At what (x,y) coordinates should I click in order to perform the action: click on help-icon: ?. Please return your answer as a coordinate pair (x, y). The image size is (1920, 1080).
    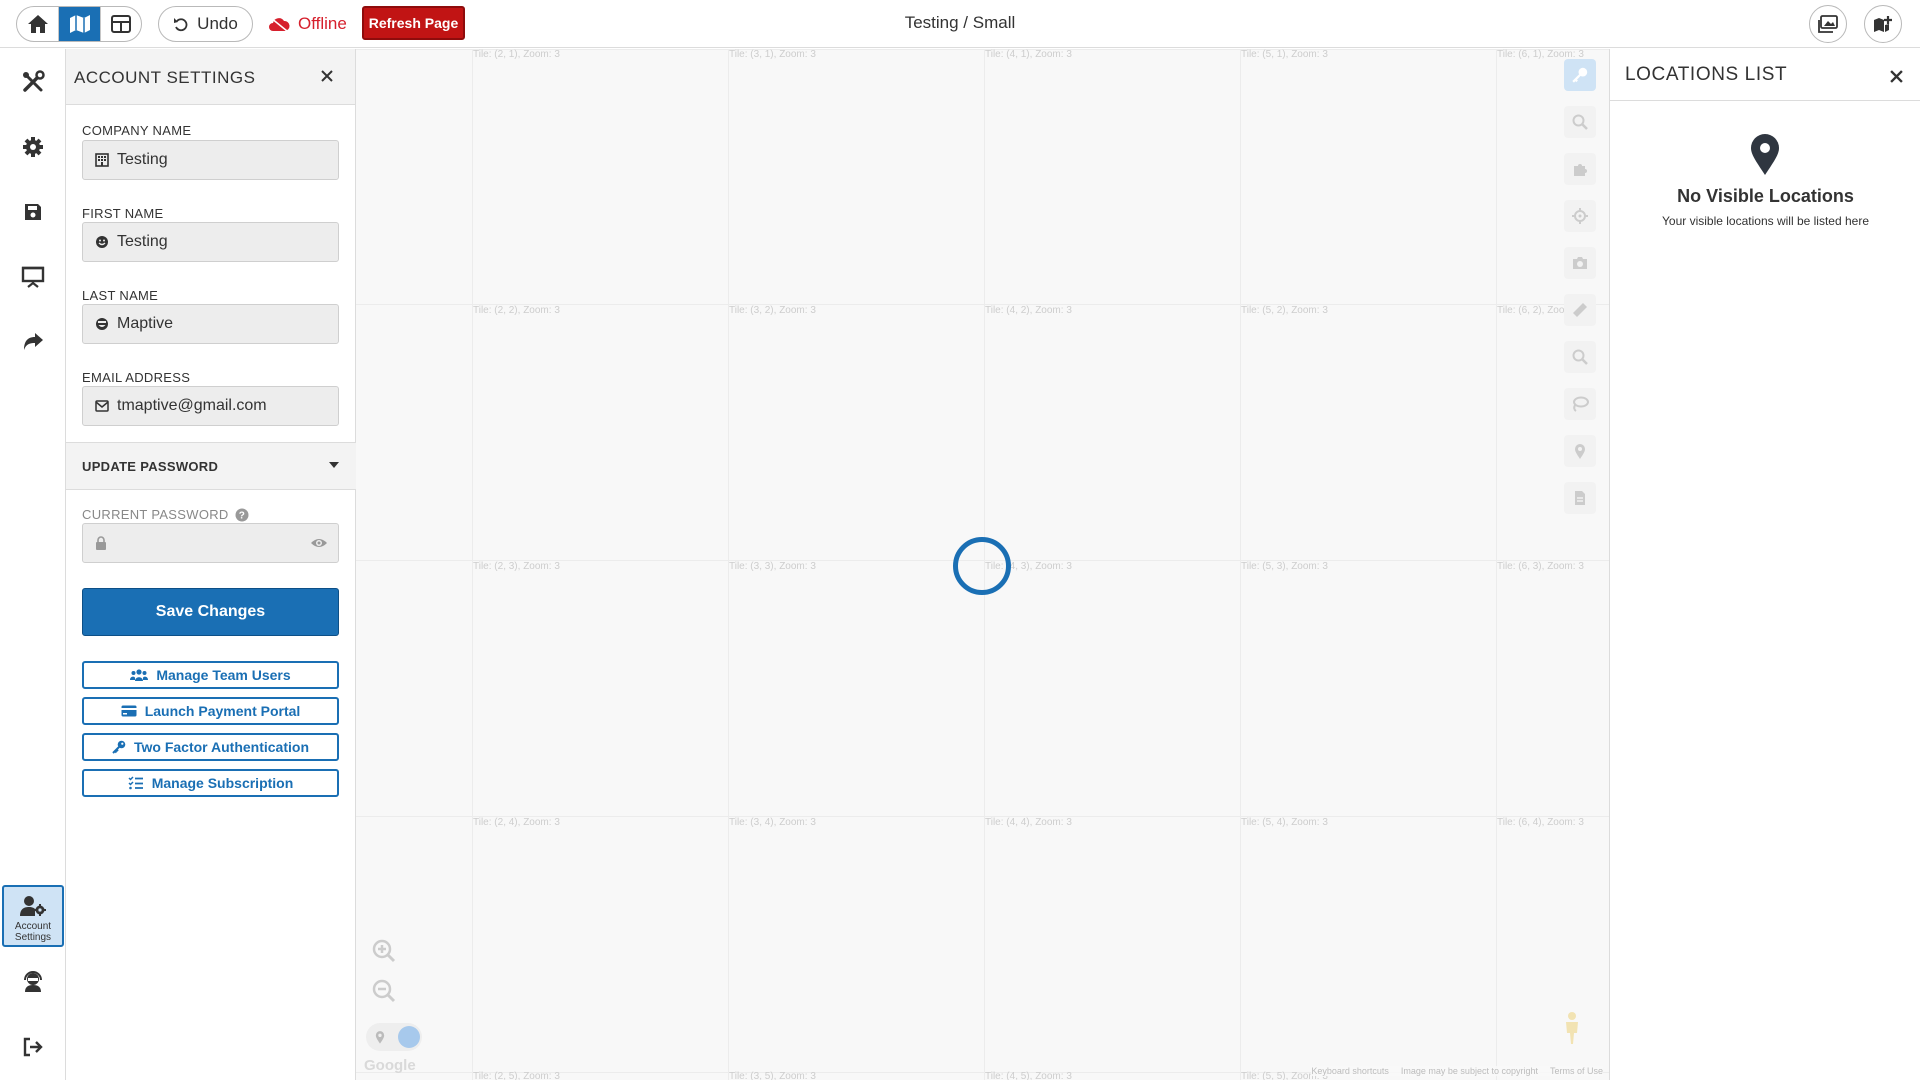
    Looking at the image, I should click on (242, 515).